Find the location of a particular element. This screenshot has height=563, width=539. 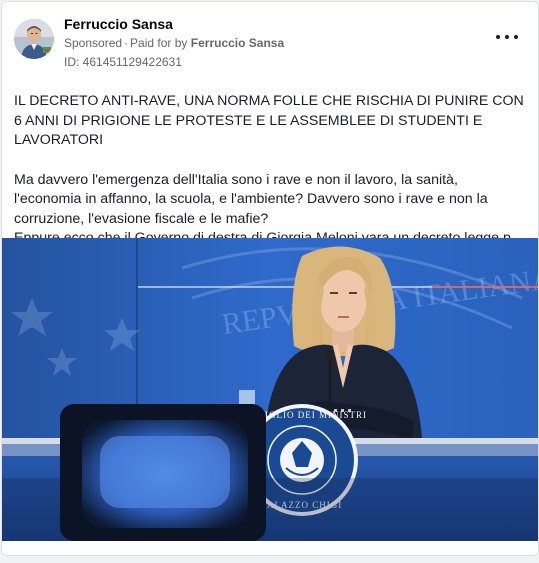

paid-for-by-name: Ferruccio Sansa is located at coordinates (237, 43).